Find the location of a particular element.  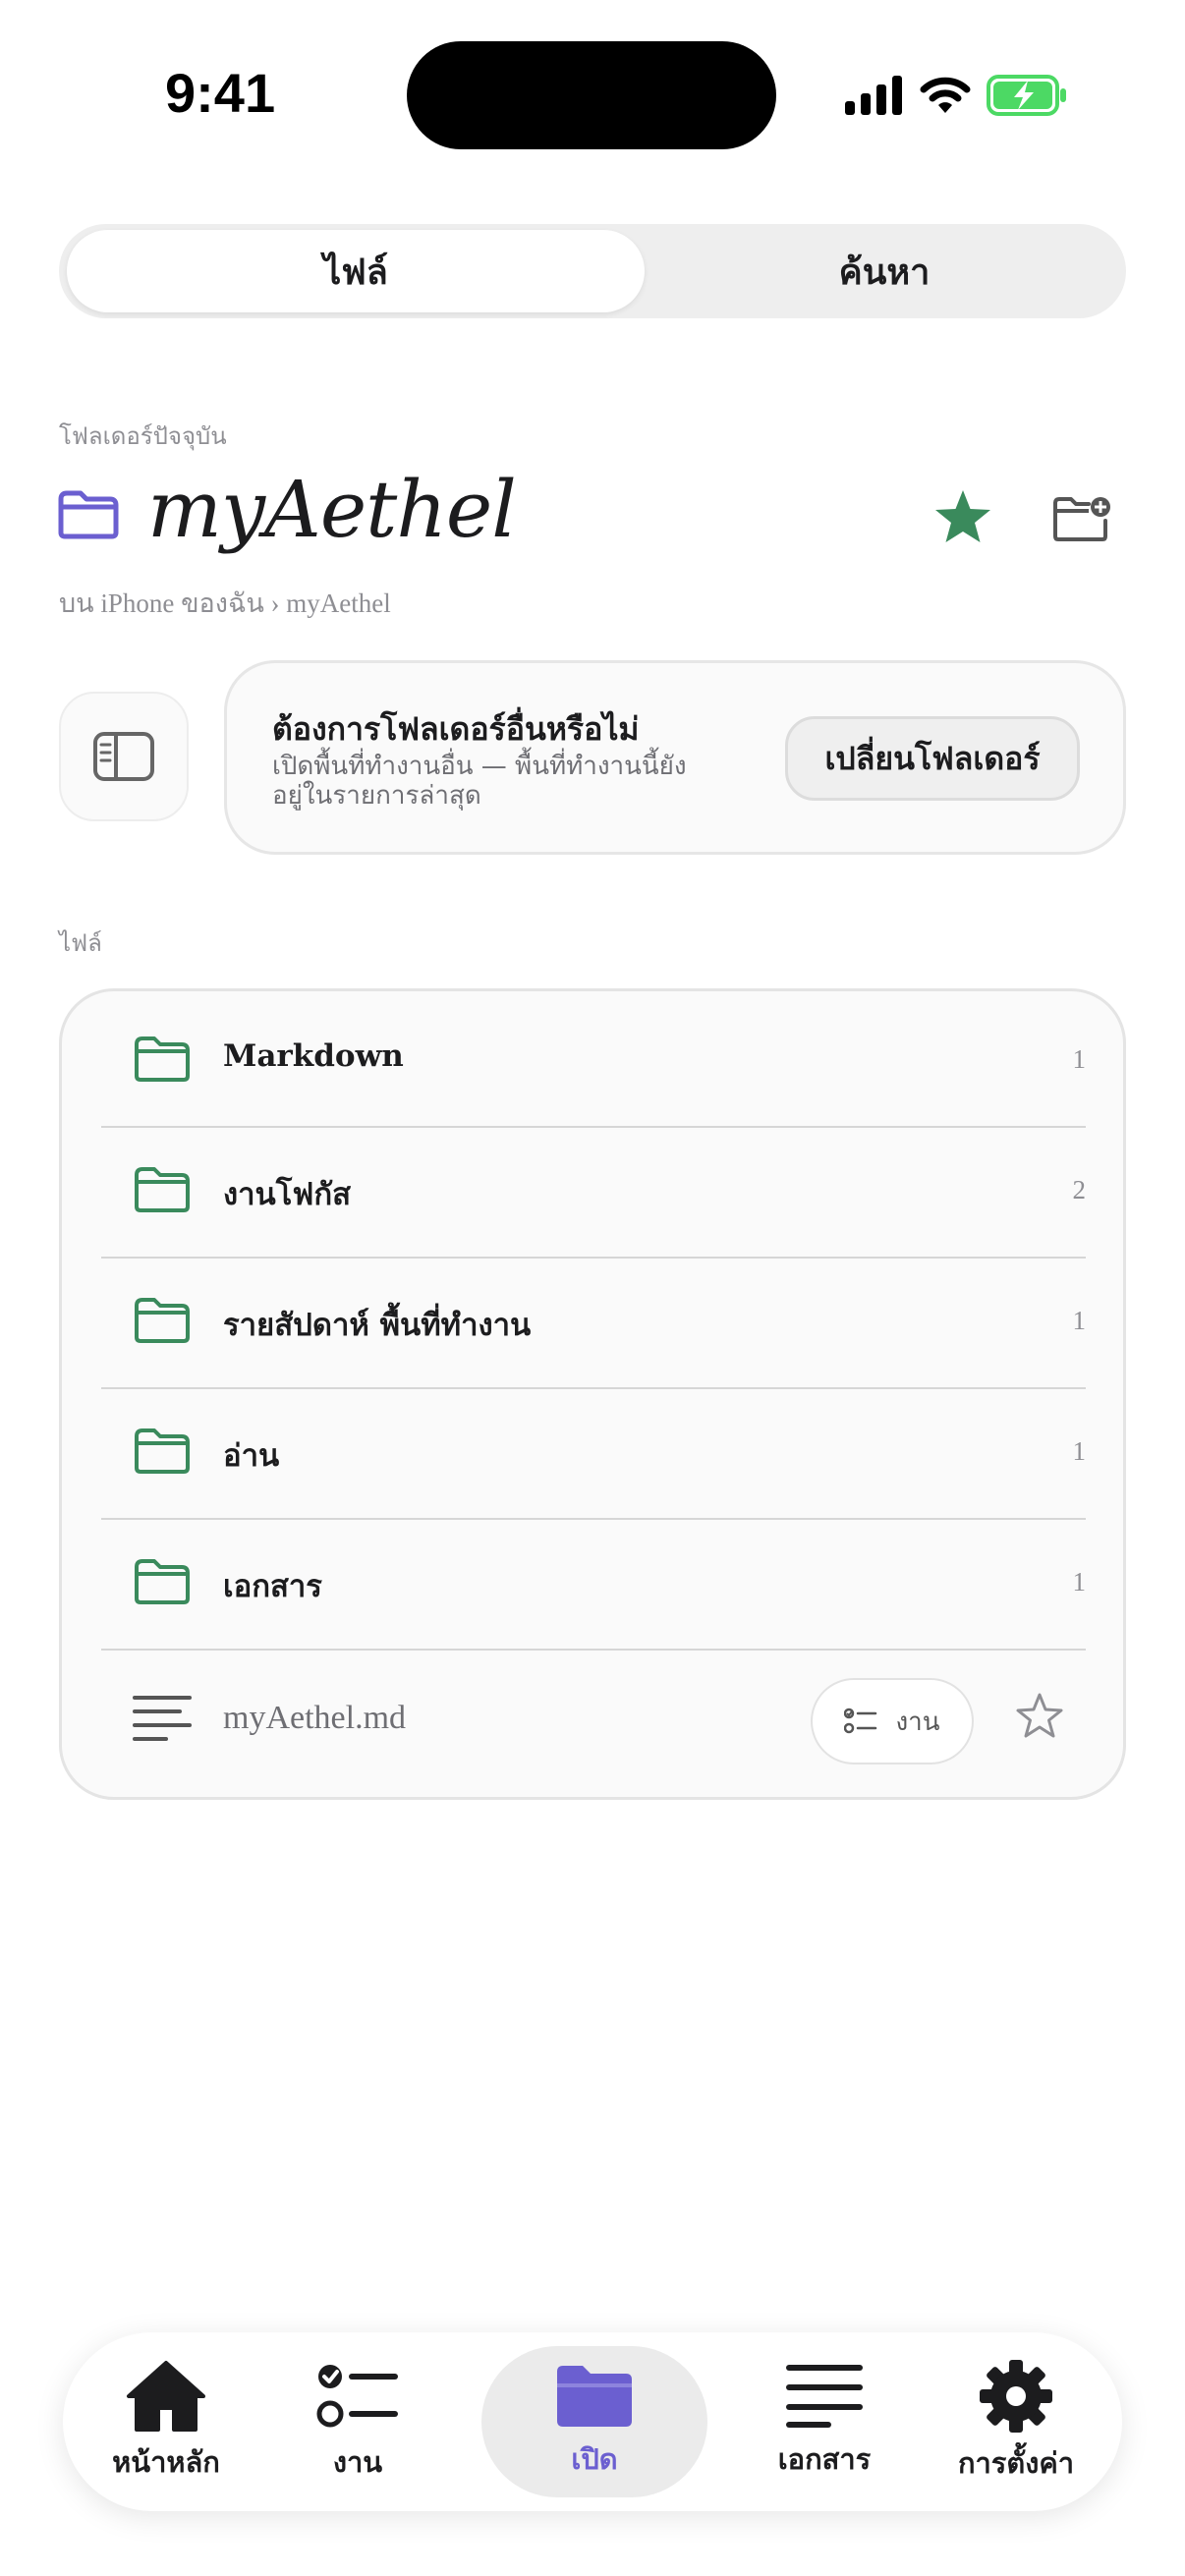

folder-name: งานโฟกัส is located at coordinates (288, 1194).